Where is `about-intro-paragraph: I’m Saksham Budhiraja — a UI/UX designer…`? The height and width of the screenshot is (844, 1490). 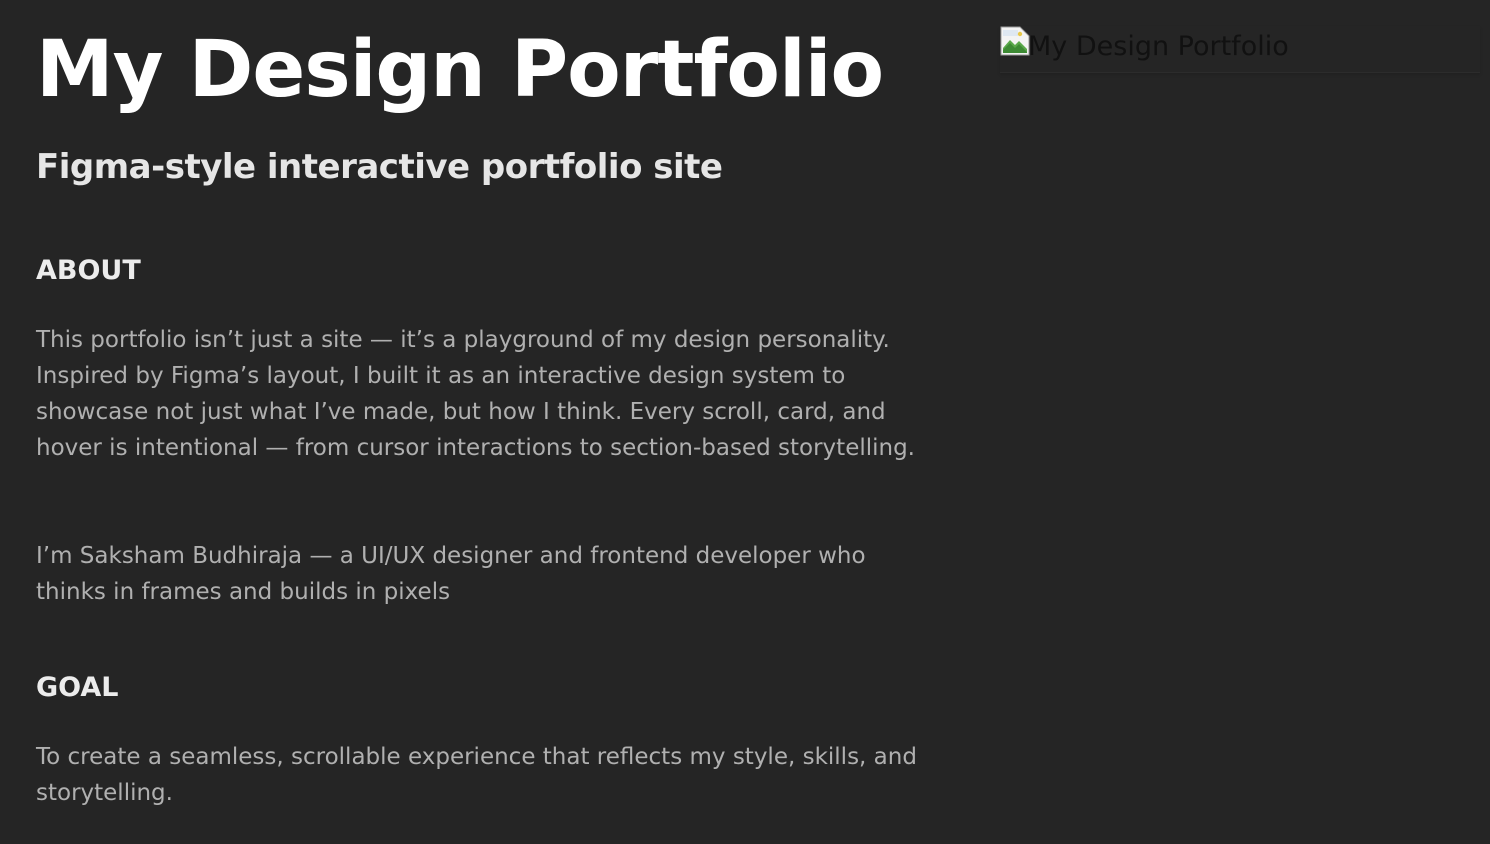
about-intro-paragraph: I’m Saksham Budhiraja — a UI/UX designer… is located at coordinates (451, 574).